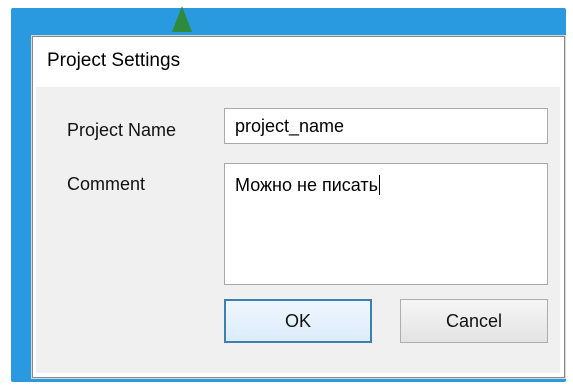 Image resolution: width=573 pixels, height=388 pixels. I want to click on project-name-label: Project Name, so click(122, 130).